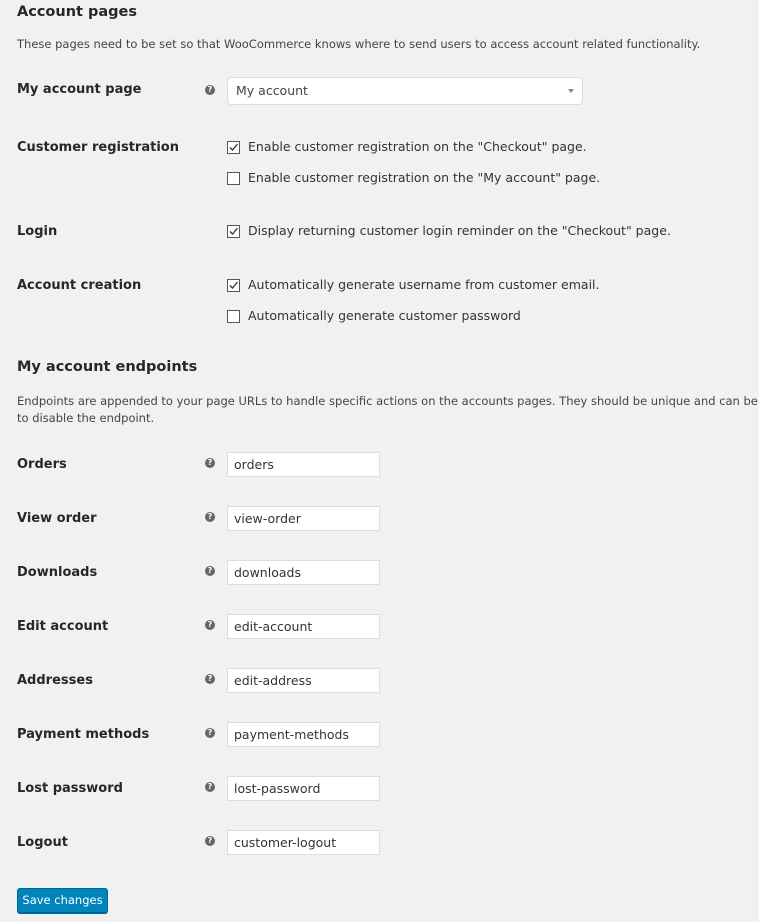  Describe the element at coordinates (79, 285) in the screenshot. I see `account-creation-label: Account creation` at that location.